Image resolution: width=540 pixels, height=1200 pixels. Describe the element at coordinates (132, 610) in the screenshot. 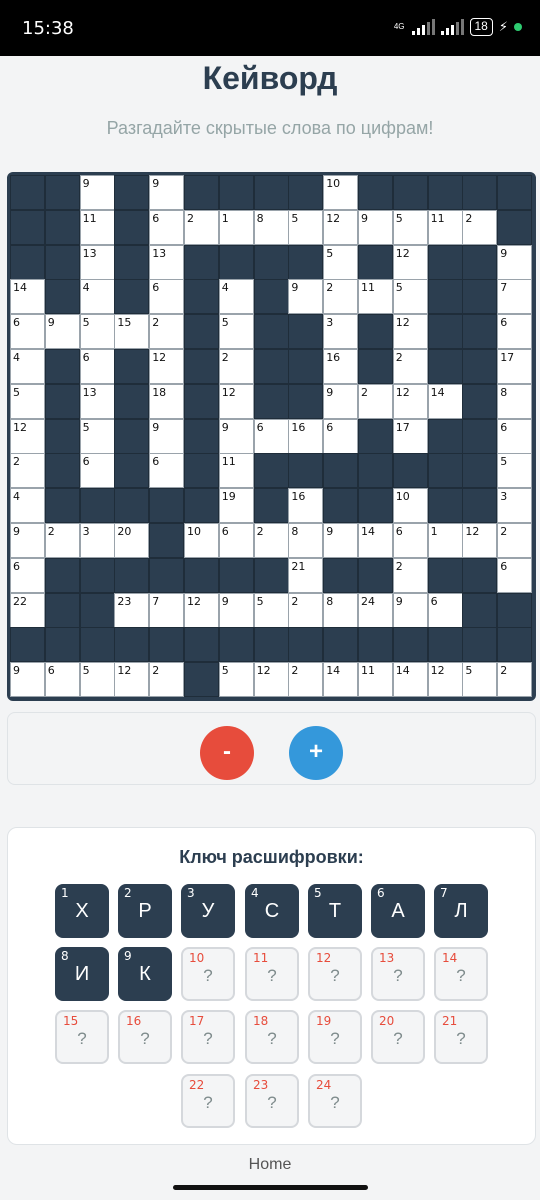

I see `grid-cell: 23` at that location.